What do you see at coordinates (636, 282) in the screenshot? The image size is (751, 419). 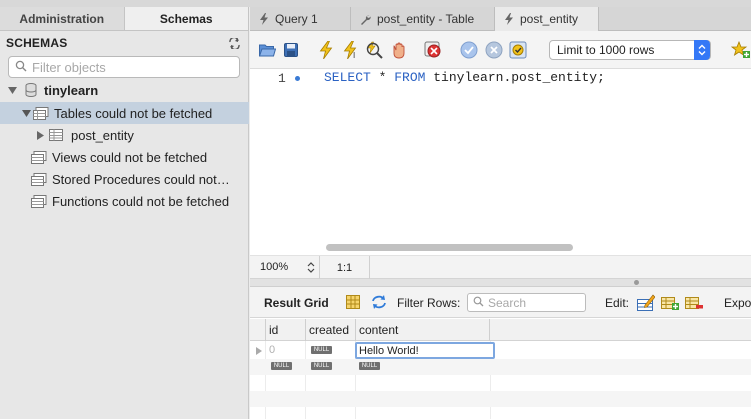 I see `splitter-handle` at bounding box center [636, 282].